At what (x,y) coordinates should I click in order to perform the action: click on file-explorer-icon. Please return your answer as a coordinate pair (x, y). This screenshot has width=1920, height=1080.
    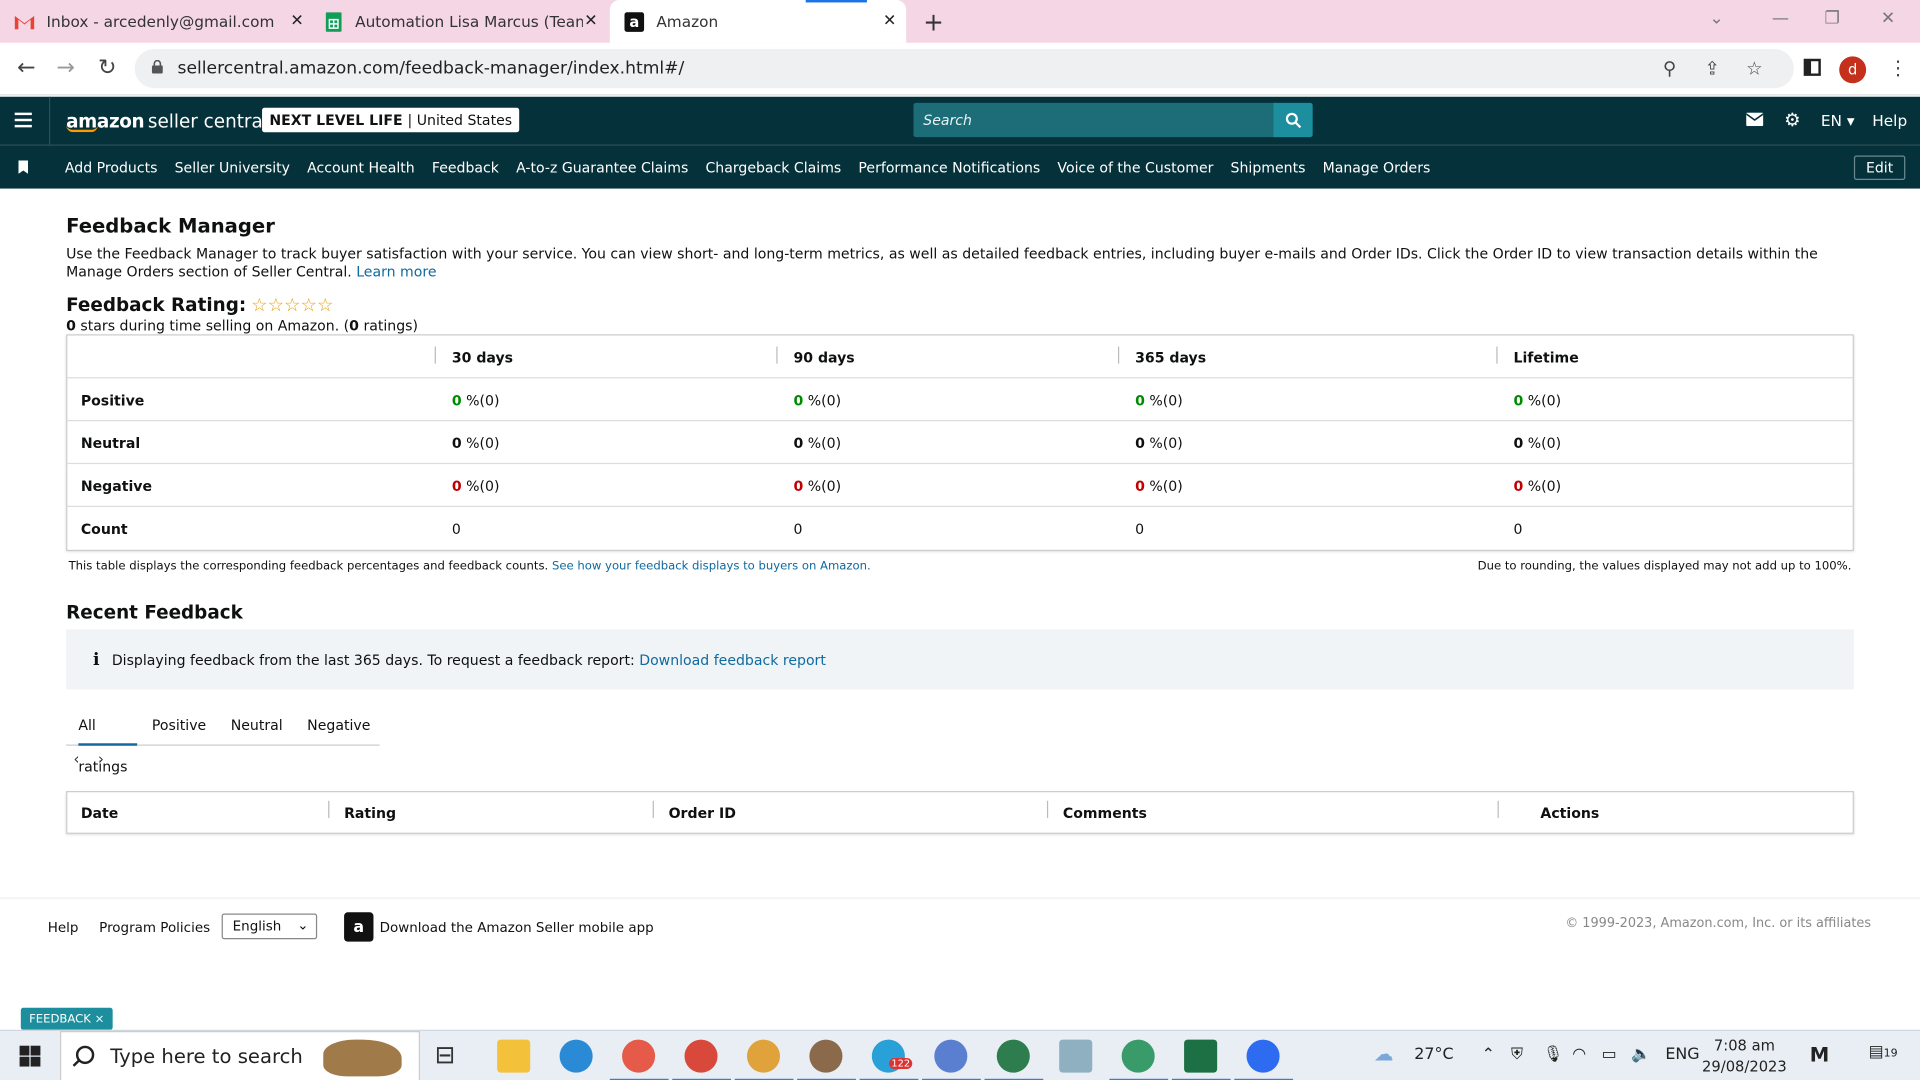
    Looking at the image, I should click on (514, 1056).